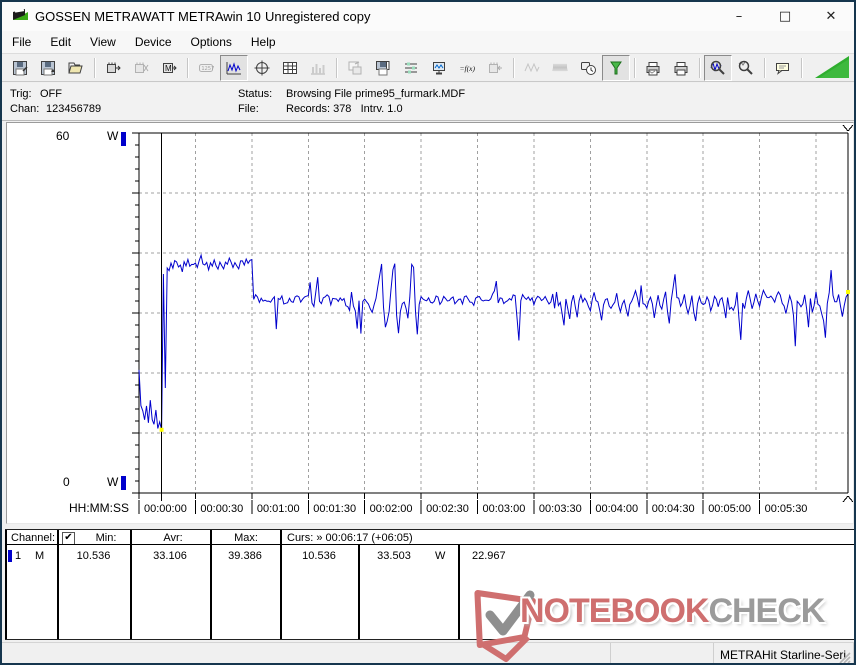 The width and height of the screenshot is (856, 665). Describe the element at coordinates (831, 16) in the screenshot. I see `close-button: ✕` at that location.